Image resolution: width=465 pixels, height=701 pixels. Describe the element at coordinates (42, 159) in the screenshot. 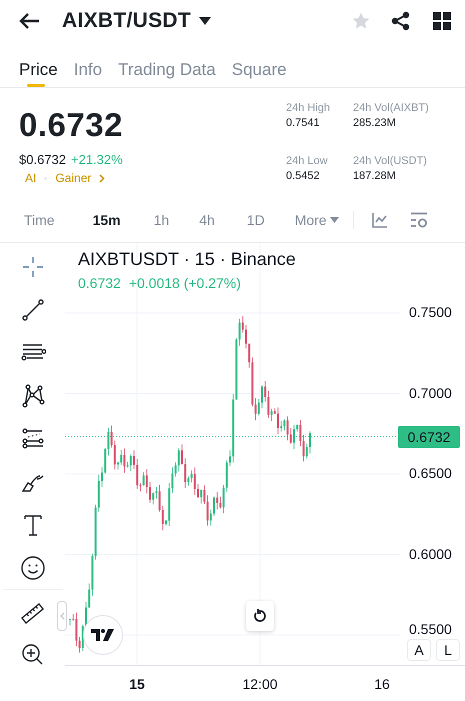

I see `fiat-price: $0.6732` at that location.